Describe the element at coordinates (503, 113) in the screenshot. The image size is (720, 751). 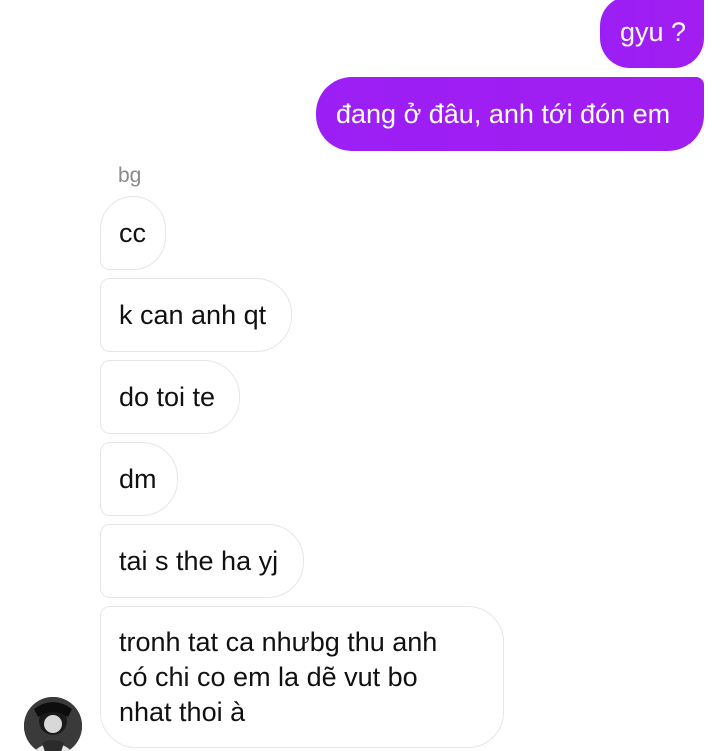
I see `message-text: đang ở đâu, anh tới đón em` at that location.